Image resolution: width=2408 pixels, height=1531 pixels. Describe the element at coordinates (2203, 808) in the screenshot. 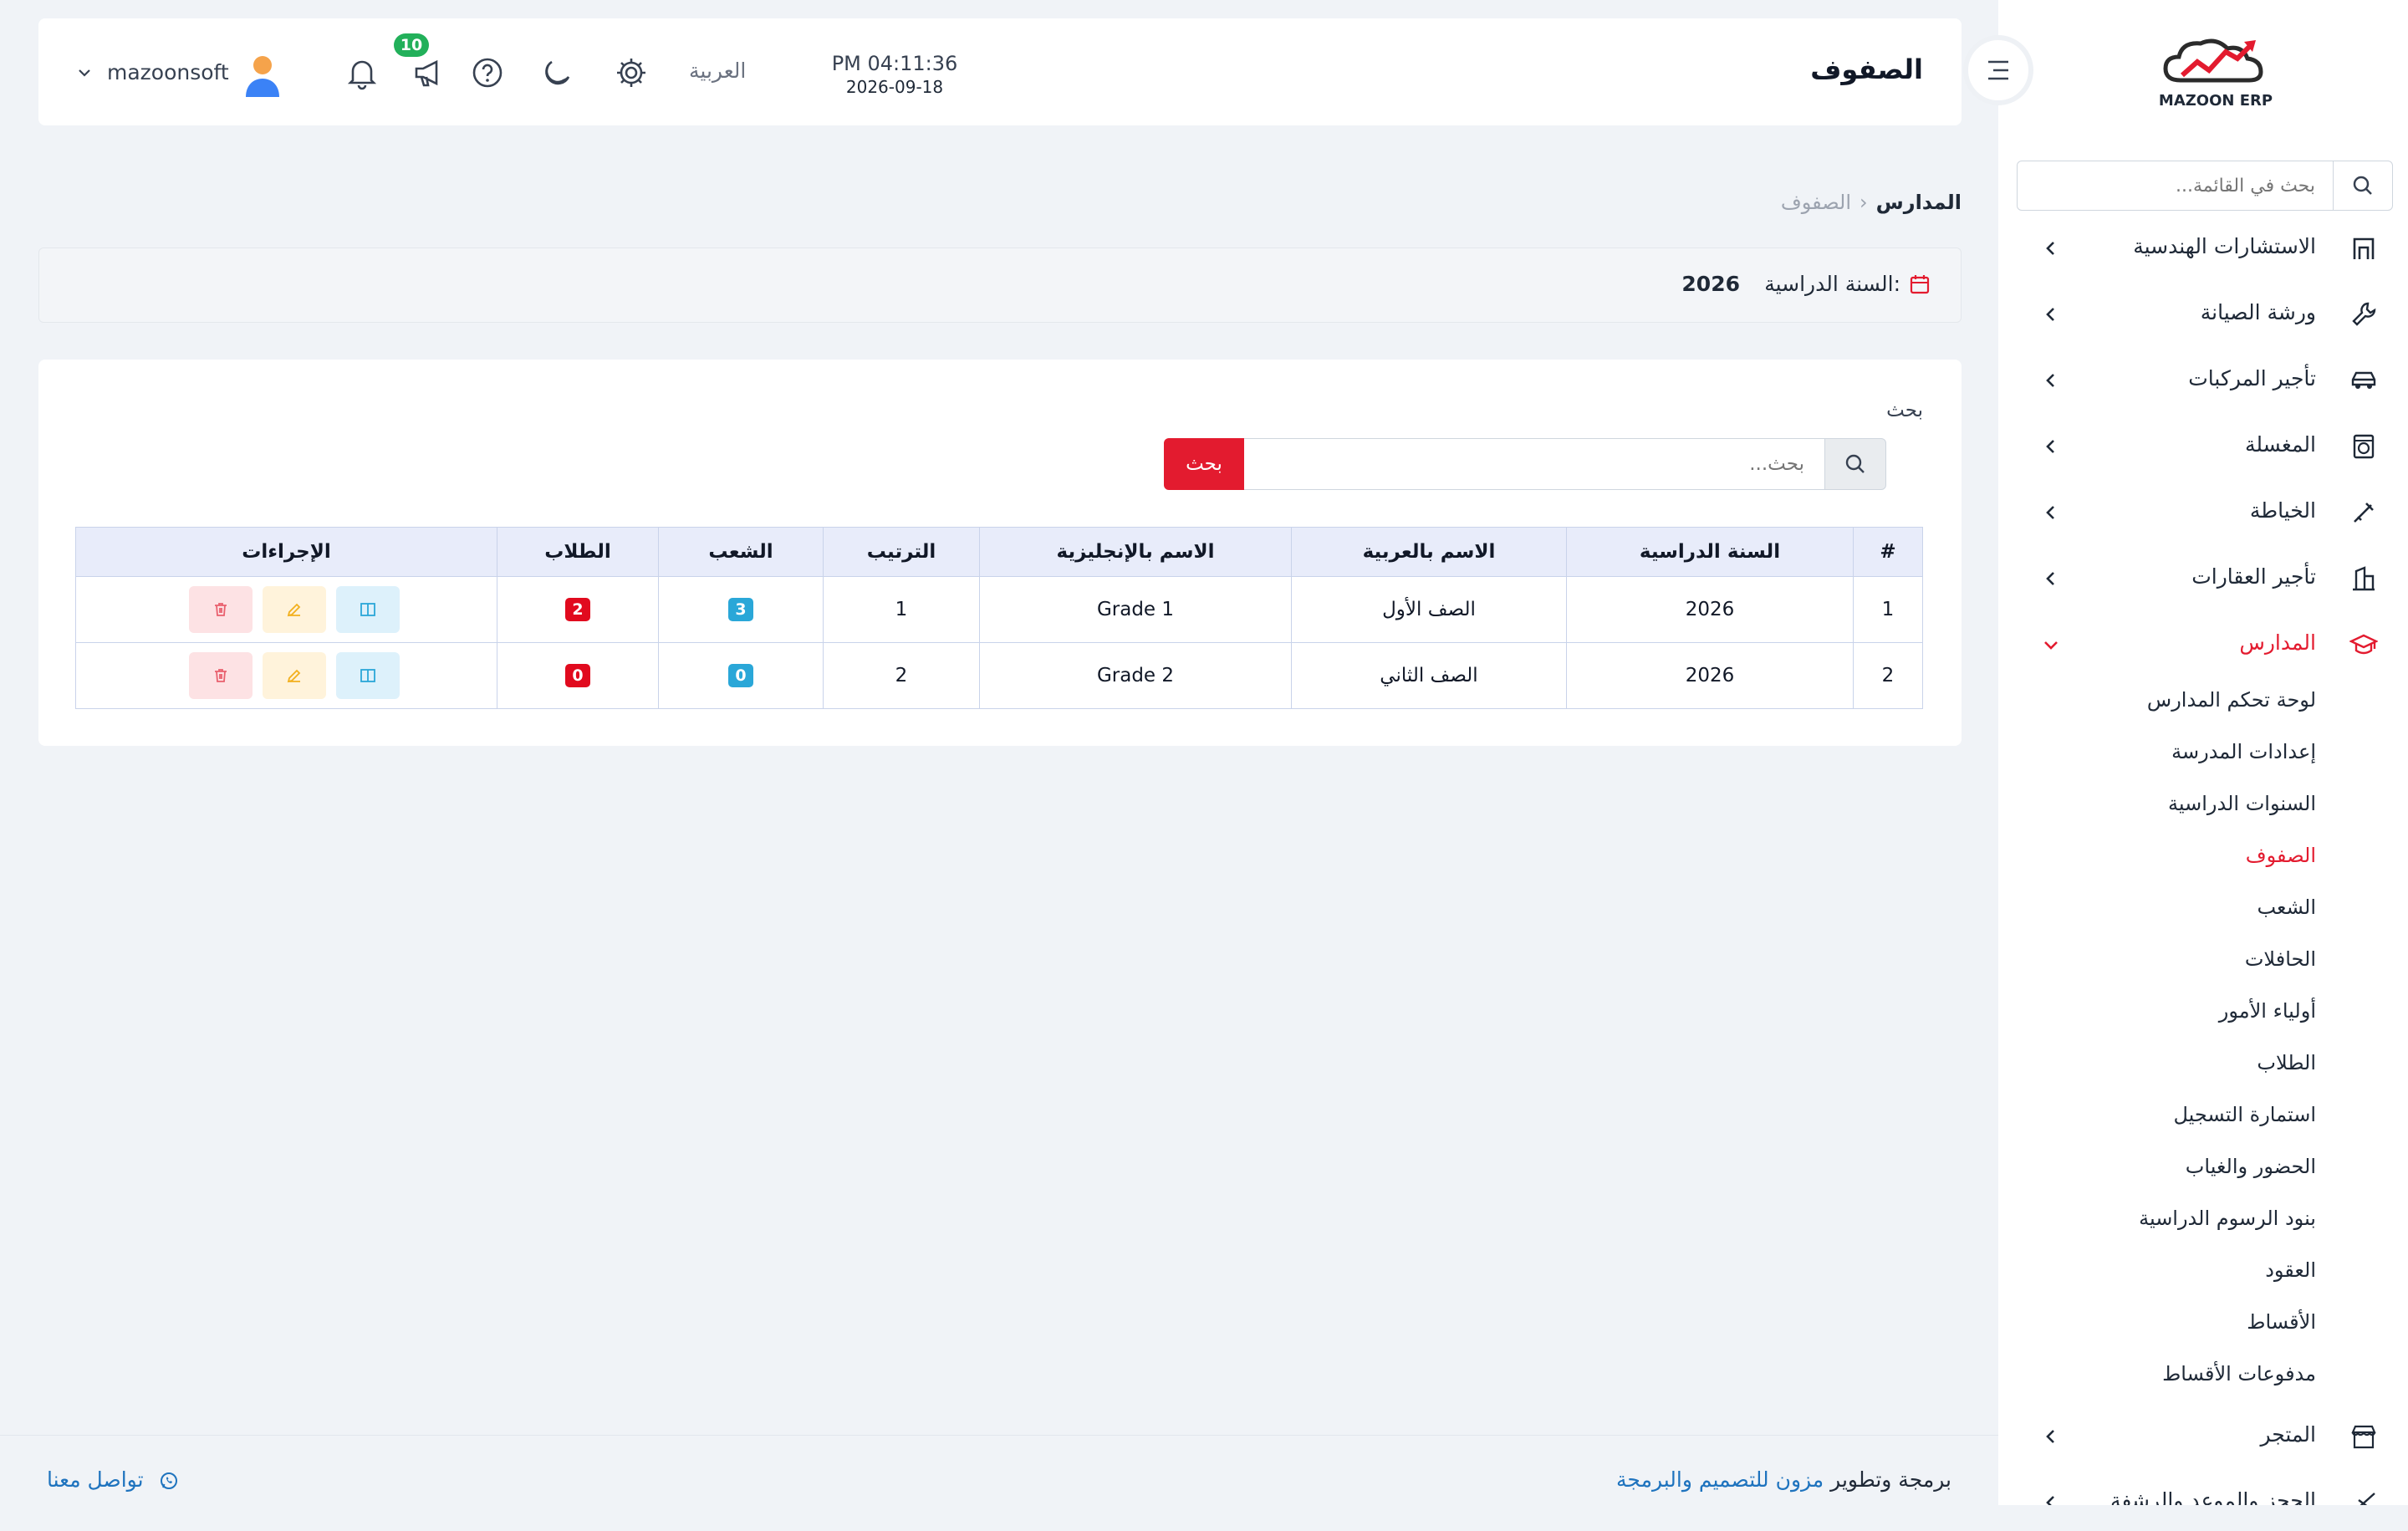

I see `submenu-item: السنوات الدراسية` at that location.